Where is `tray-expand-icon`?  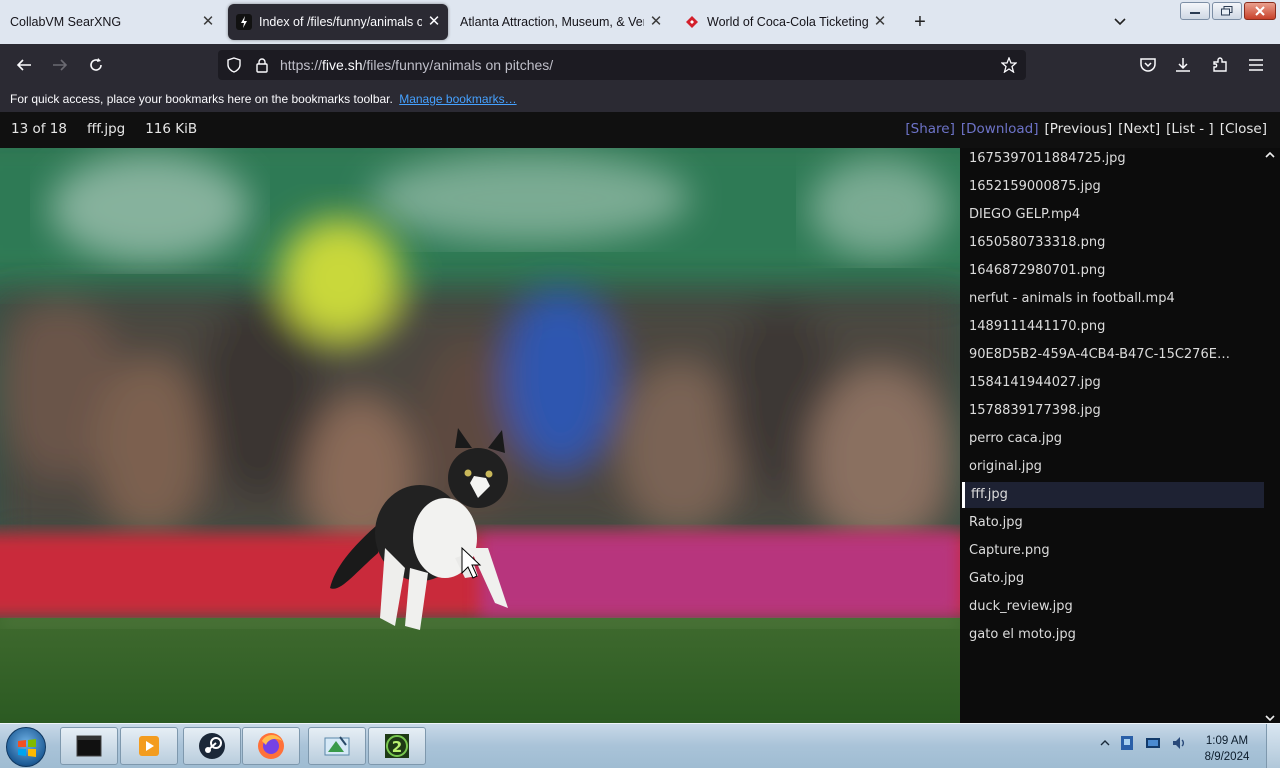 tray-expand-icon is located at coordinates (1105, 743).